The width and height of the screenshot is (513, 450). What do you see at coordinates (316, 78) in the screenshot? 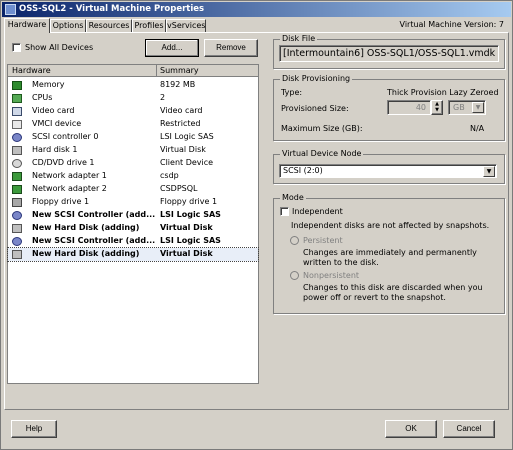
I see `disk-provisioning-title: Disk Provisioning` at bounding box center [316, 78].